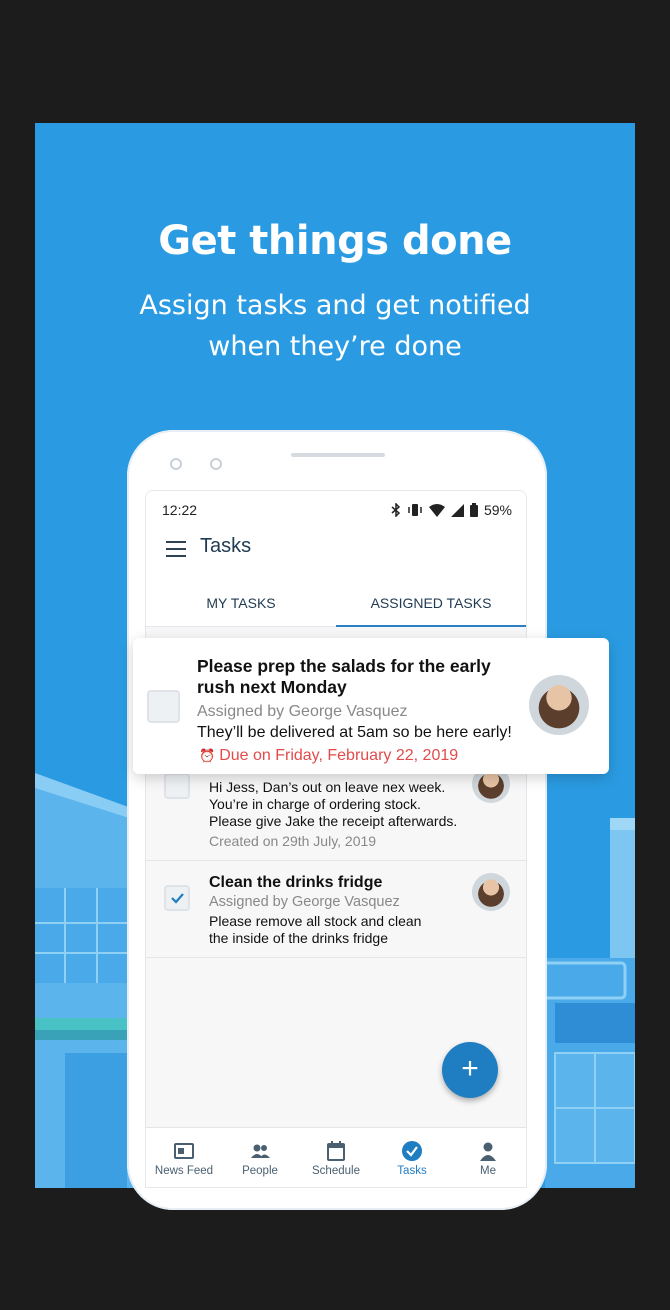 Image resolution: width=670 pixels, height=1310 pixels. I want to click on add-task-button: +, so click(470, 1070).